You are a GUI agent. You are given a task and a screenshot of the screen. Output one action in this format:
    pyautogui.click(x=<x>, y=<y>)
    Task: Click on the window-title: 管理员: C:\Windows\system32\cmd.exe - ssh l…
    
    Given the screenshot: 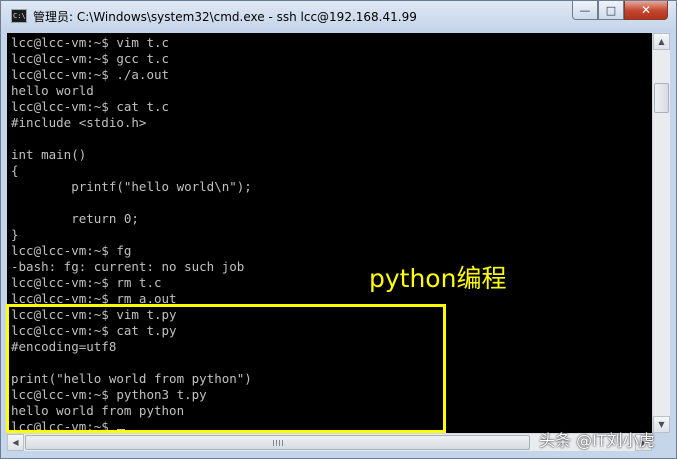 What is the action you would take?
    pyautogui.click(x=225, y=17)
    